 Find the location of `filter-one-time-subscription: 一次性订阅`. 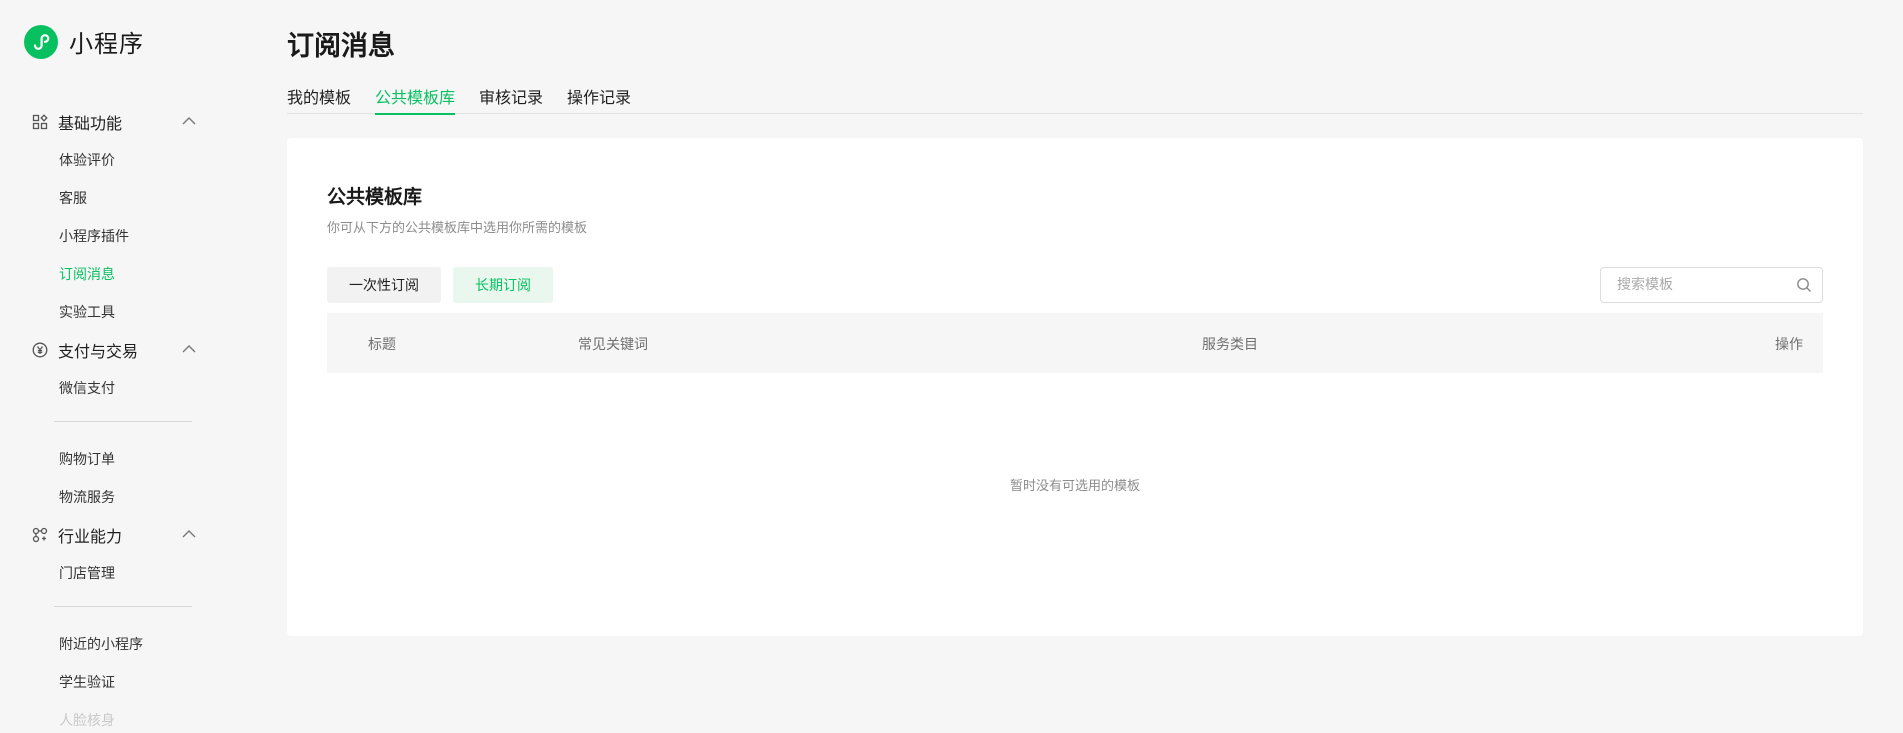

filter-one-time-subscription: 一次性订阅 is located at coordinates (384, 285).